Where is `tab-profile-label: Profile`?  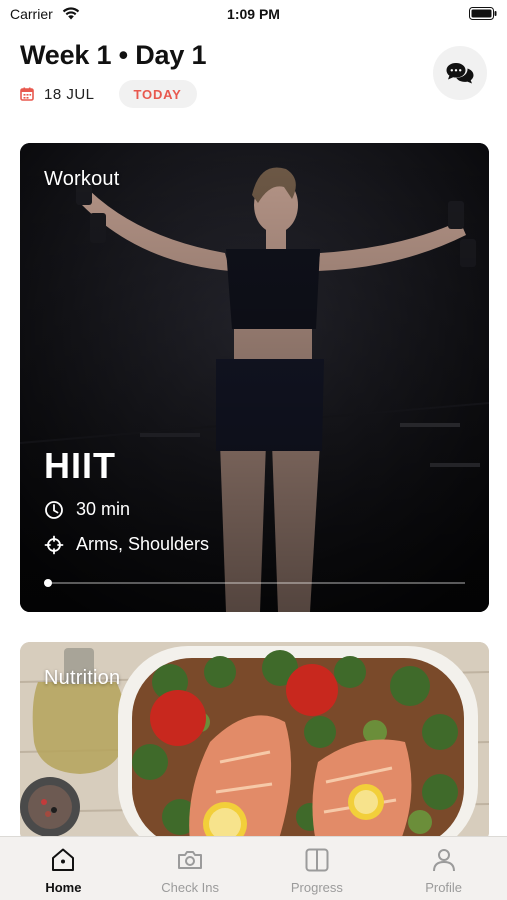
tab-profile-label: Profile is located at coordinates (444, 887).